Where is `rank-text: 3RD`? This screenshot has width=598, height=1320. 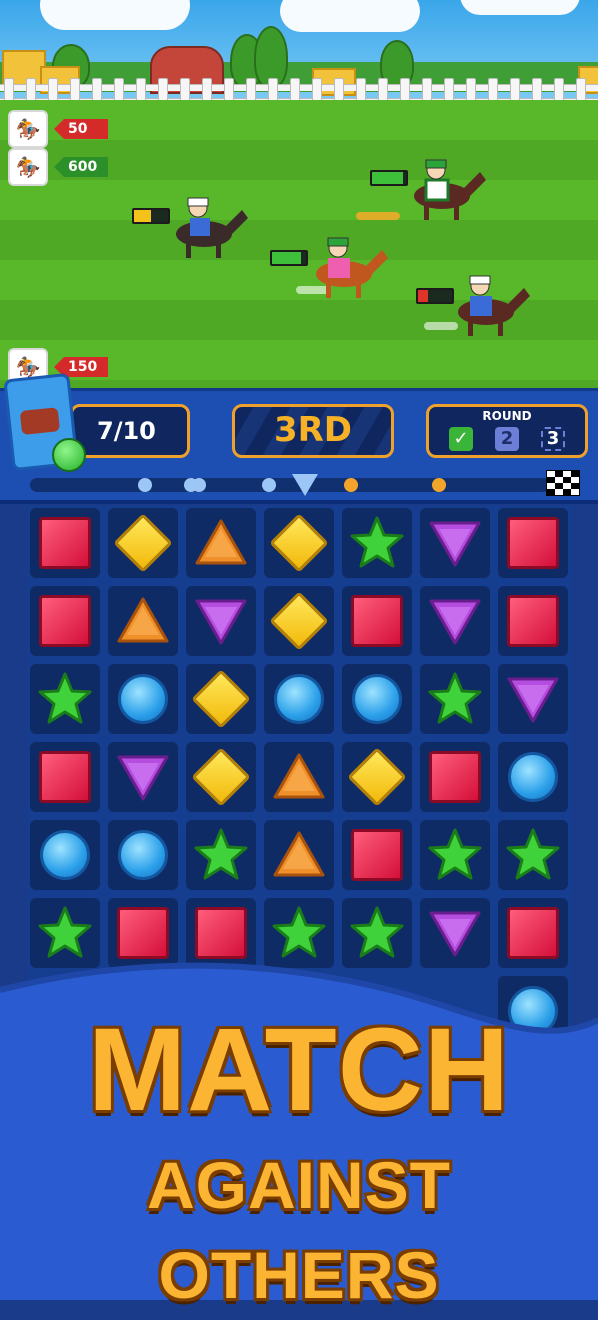 rank-text: 3RD is located at coordinates (313, 430).